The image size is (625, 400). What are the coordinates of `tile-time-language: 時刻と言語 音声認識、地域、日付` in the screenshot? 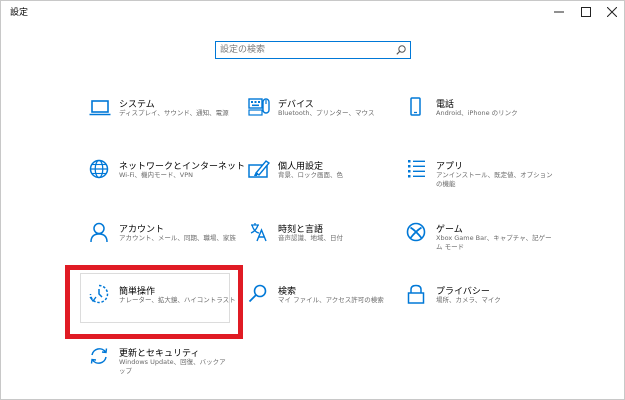 It's located at (328, 244).